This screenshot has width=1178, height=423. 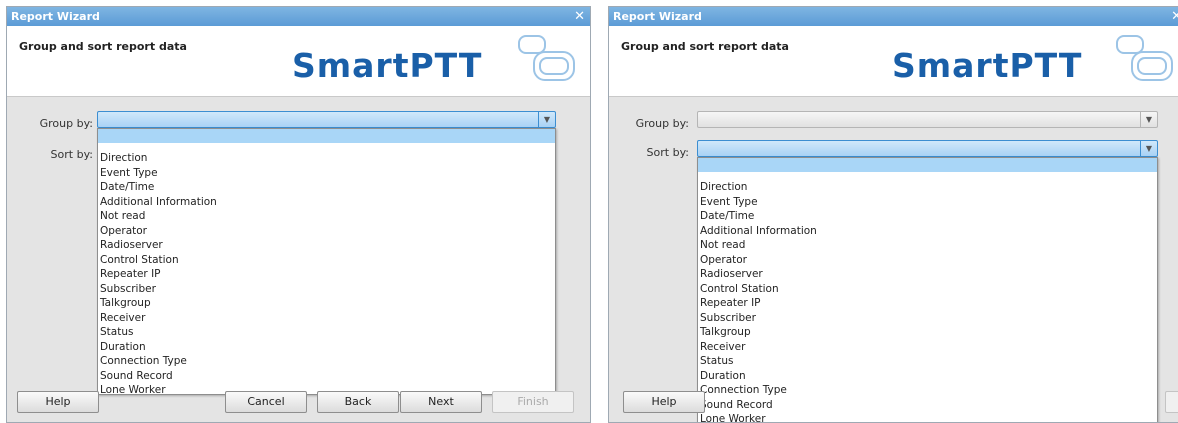 What do you see at coordinates (441, 402) in the screenshot?
I see `next-button: Next` at bounding box center [441, 402].